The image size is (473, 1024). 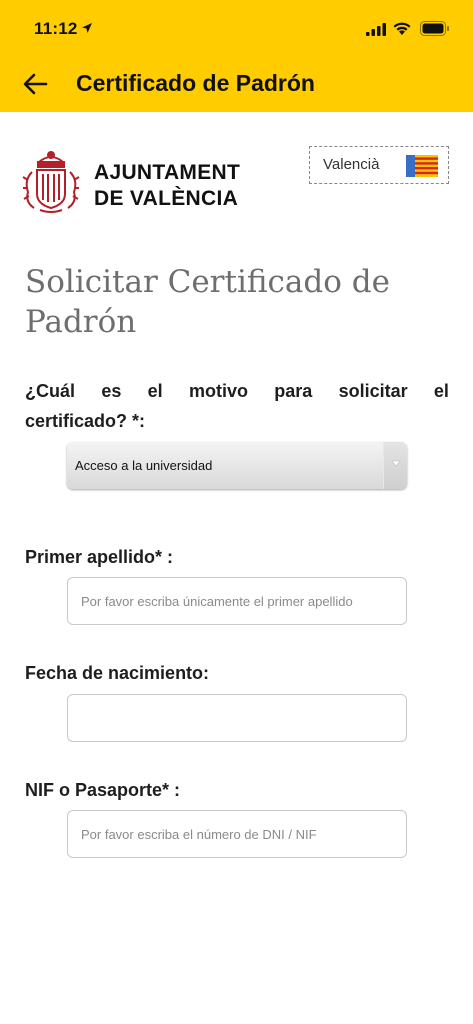 I want to click on motivo-word: es, so click(x=111, y=391).